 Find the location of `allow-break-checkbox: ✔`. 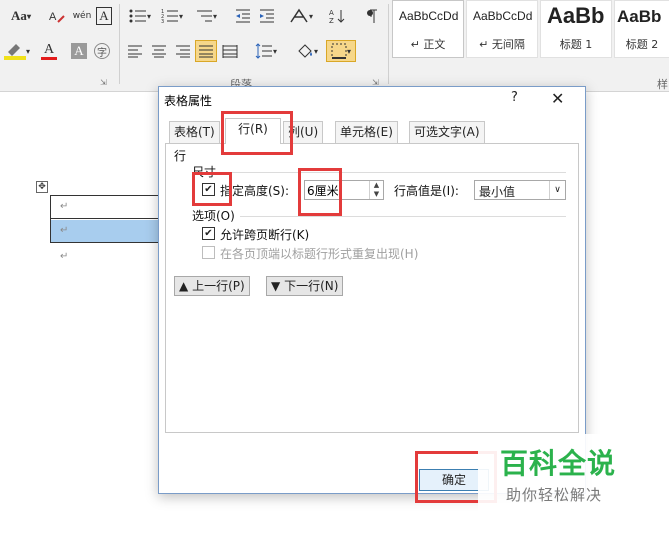

allow-break-checkbox: ✔ is located at coordinates (208, 233).